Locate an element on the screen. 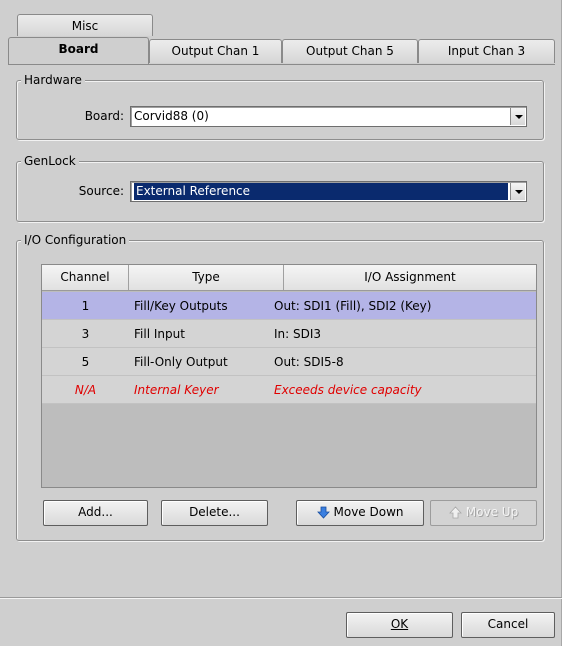 This screenshot has width=574, height=646. arrow-down-icon is located at coordinates (323, 512).